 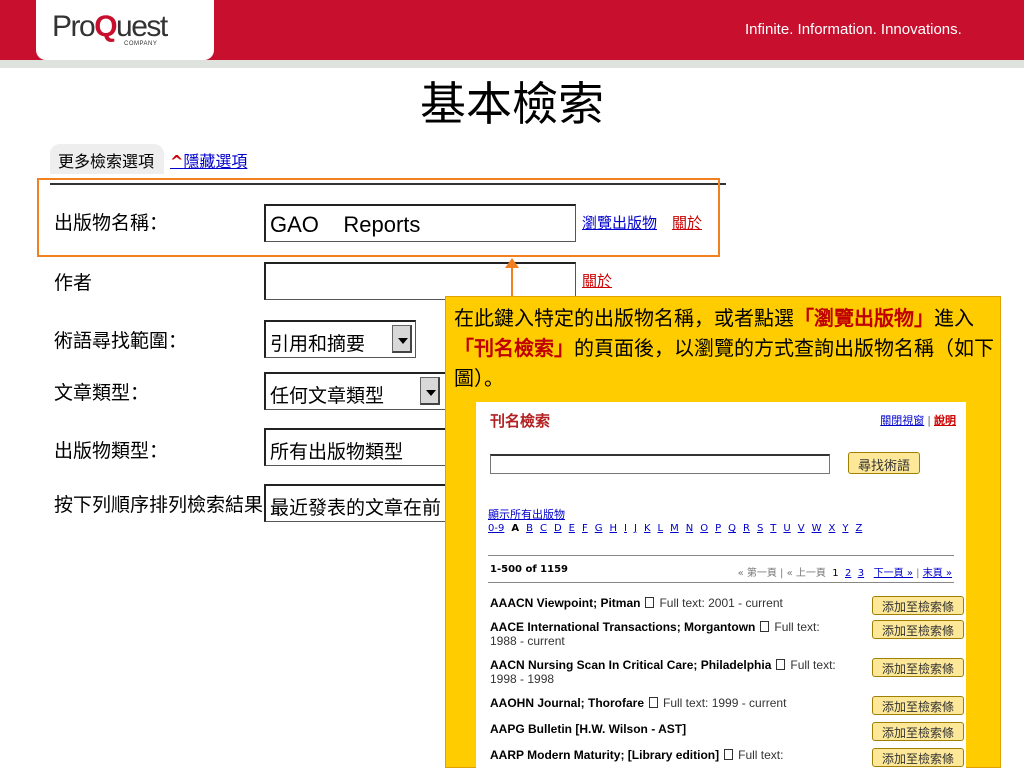 I want to click on alpha-link: Y, so click(x=845, y=528).